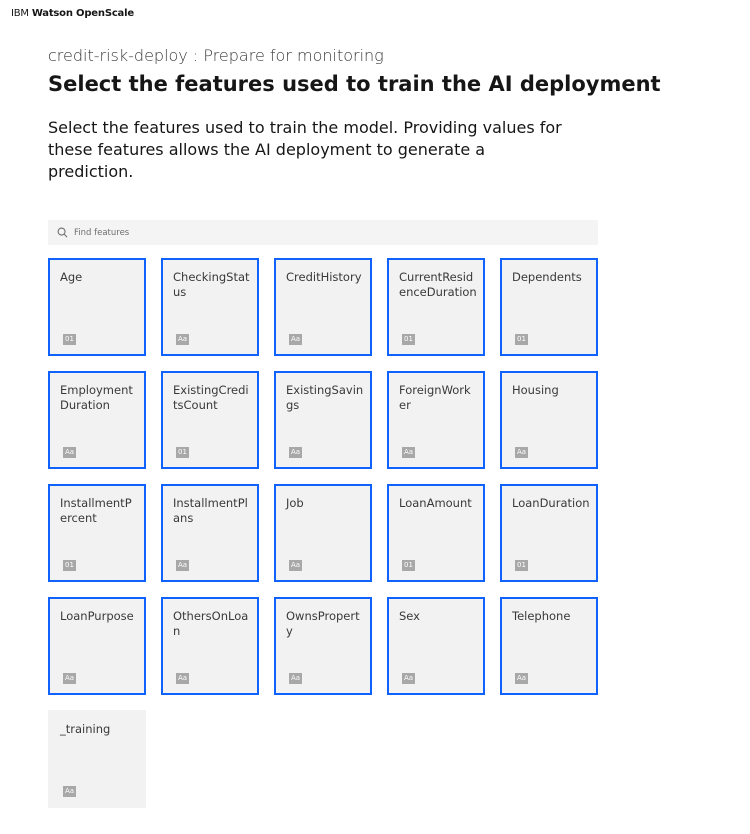 The height and width of the screenshot is (834, 750). I want to click on feature-tile: CreditHistory Aa, so click(323, 307).